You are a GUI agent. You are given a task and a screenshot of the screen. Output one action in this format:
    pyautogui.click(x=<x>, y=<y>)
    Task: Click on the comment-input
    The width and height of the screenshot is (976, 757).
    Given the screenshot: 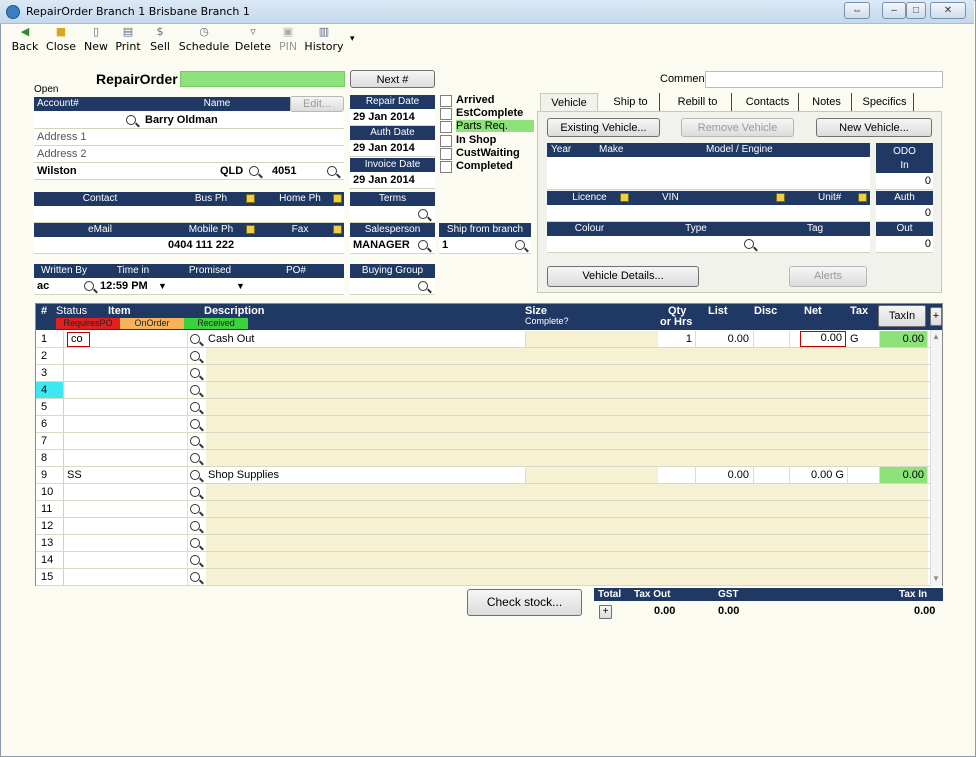 What is the action you would take?
    pyautogui.click(x=824, y=79)
    